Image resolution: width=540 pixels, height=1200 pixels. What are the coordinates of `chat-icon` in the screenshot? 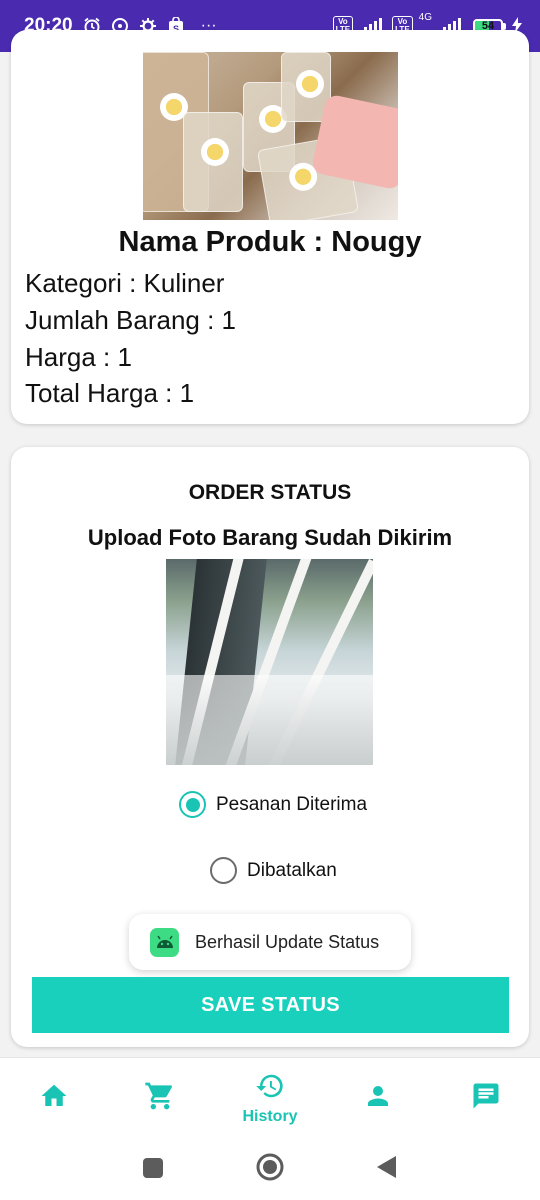 It's located at (486, 1098).